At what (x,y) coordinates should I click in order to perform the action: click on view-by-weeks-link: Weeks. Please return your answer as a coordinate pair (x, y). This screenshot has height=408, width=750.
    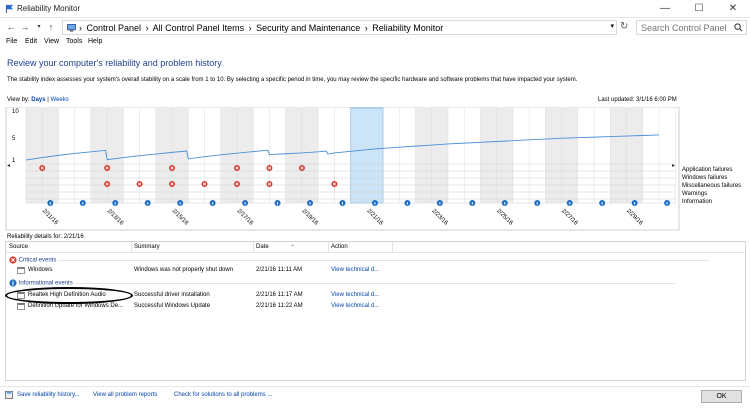
    Looking at the image, I should click on (60, 100).